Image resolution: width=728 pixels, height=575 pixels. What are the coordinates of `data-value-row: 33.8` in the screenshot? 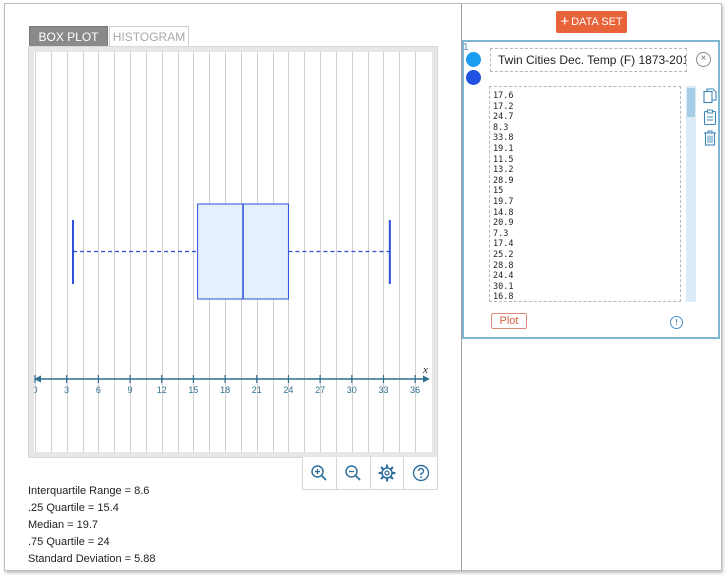 It's located at (503, 138).